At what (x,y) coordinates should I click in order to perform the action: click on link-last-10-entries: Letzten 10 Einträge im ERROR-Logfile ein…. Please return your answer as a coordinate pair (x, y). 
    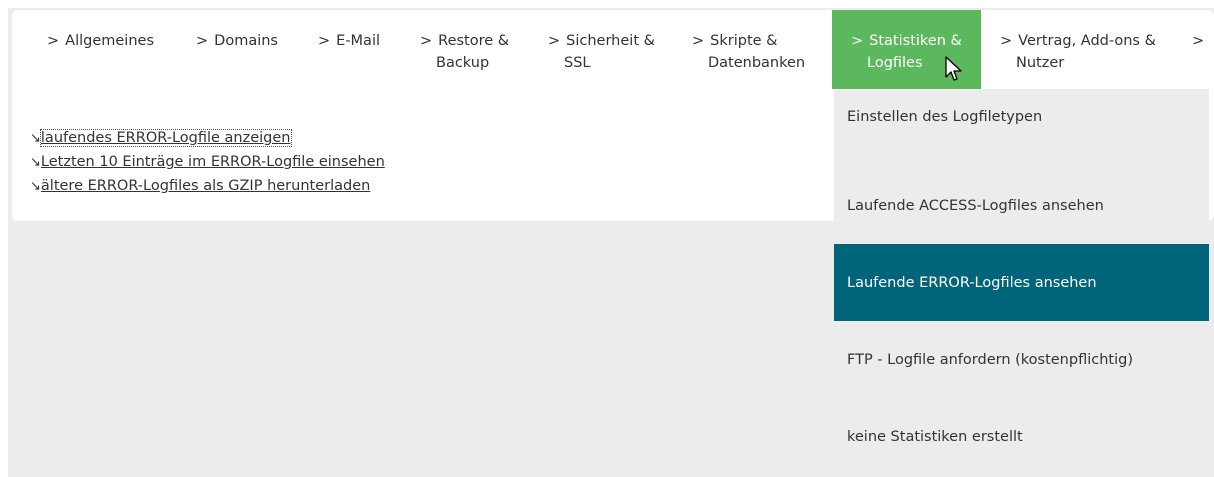
    Looking at the image, I should click on (213, 162).